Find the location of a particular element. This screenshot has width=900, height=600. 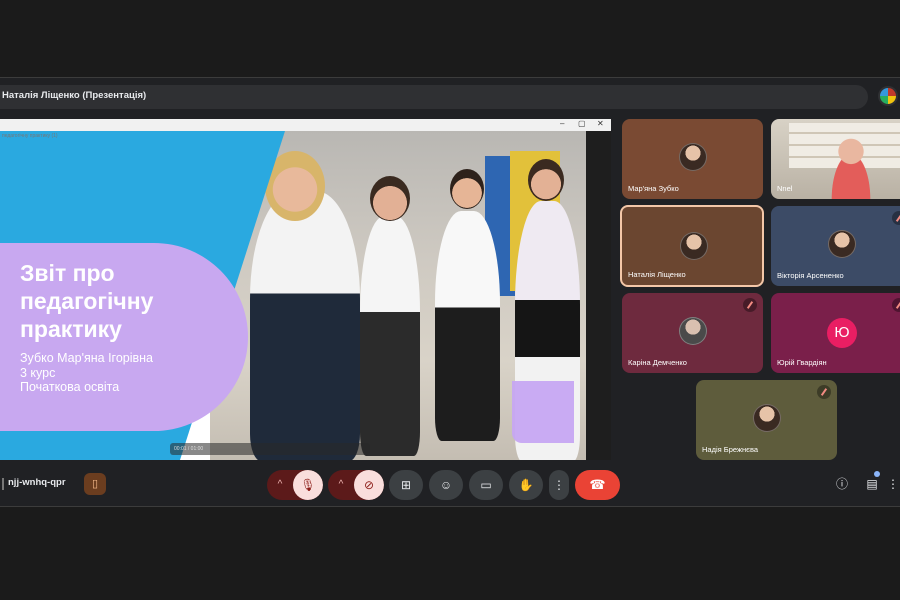

camera-control-group: ^ ⊘ is located at coordinates (356, 485).